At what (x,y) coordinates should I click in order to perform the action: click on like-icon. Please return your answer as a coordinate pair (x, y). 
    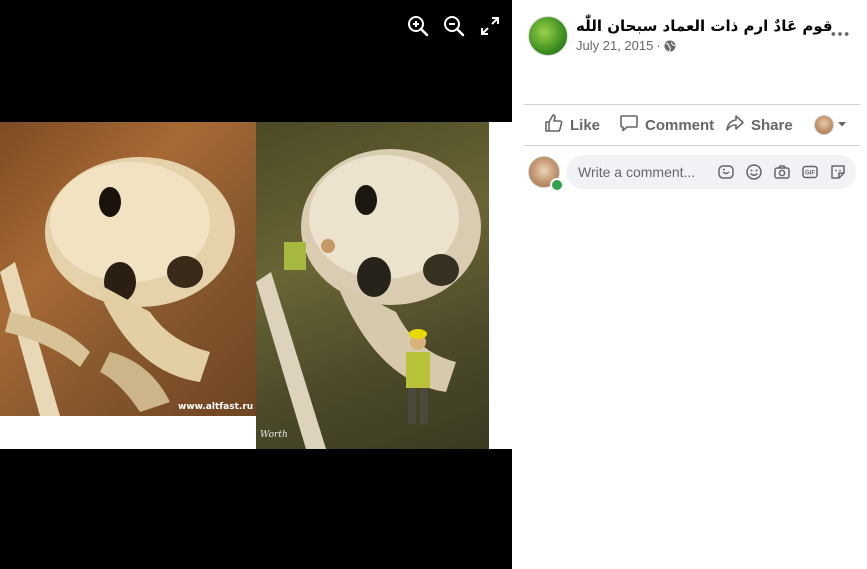
    Looking at the image, I should click on (554, 125).